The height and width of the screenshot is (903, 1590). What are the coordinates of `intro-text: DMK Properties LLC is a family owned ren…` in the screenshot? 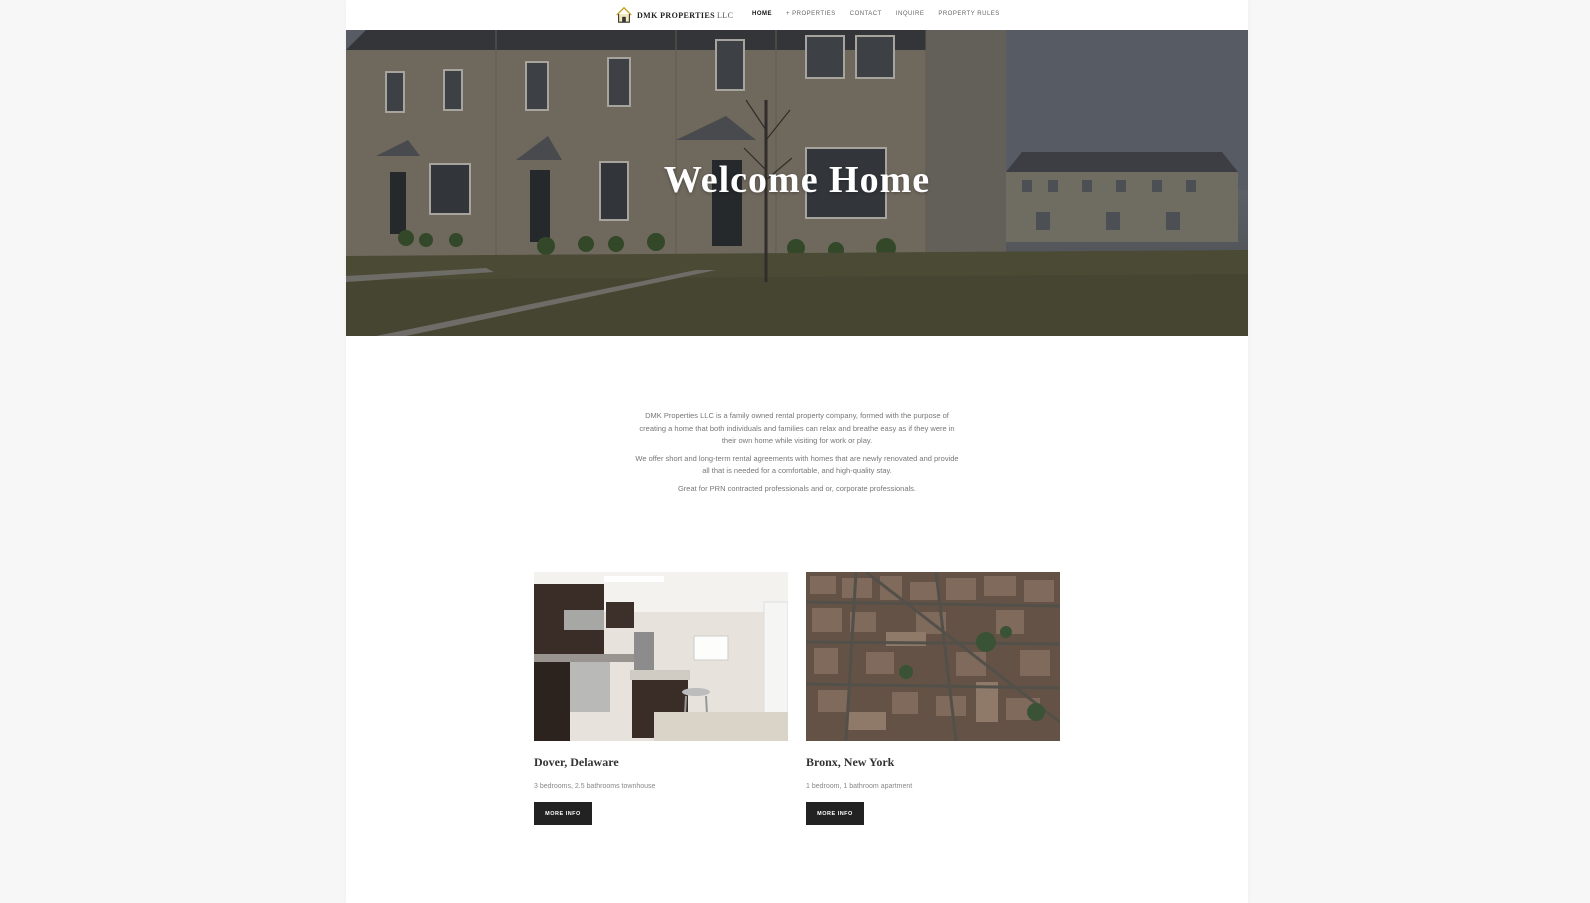 It's located at (797, 455).